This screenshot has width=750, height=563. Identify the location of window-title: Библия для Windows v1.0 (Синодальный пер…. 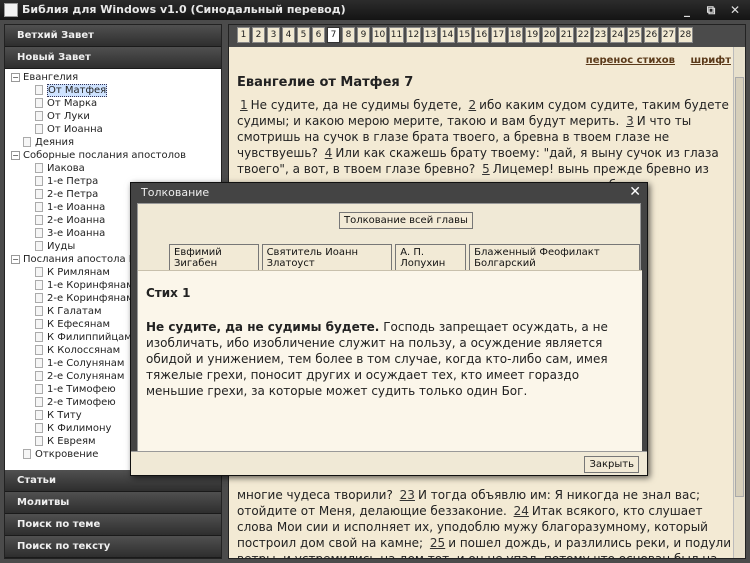
(184, 9).